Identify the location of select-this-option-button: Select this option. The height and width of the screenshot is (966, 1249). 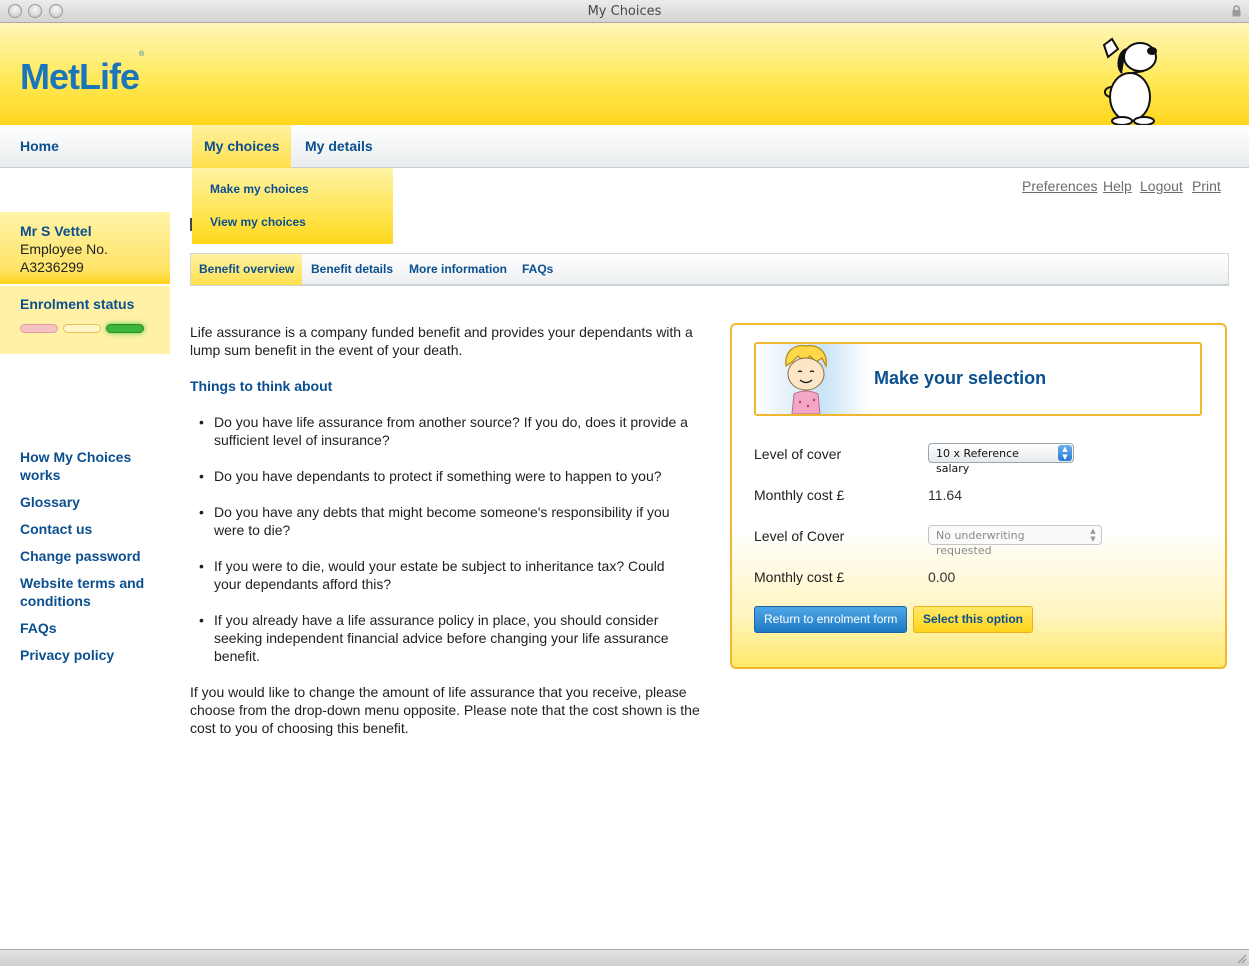
(973, 619).